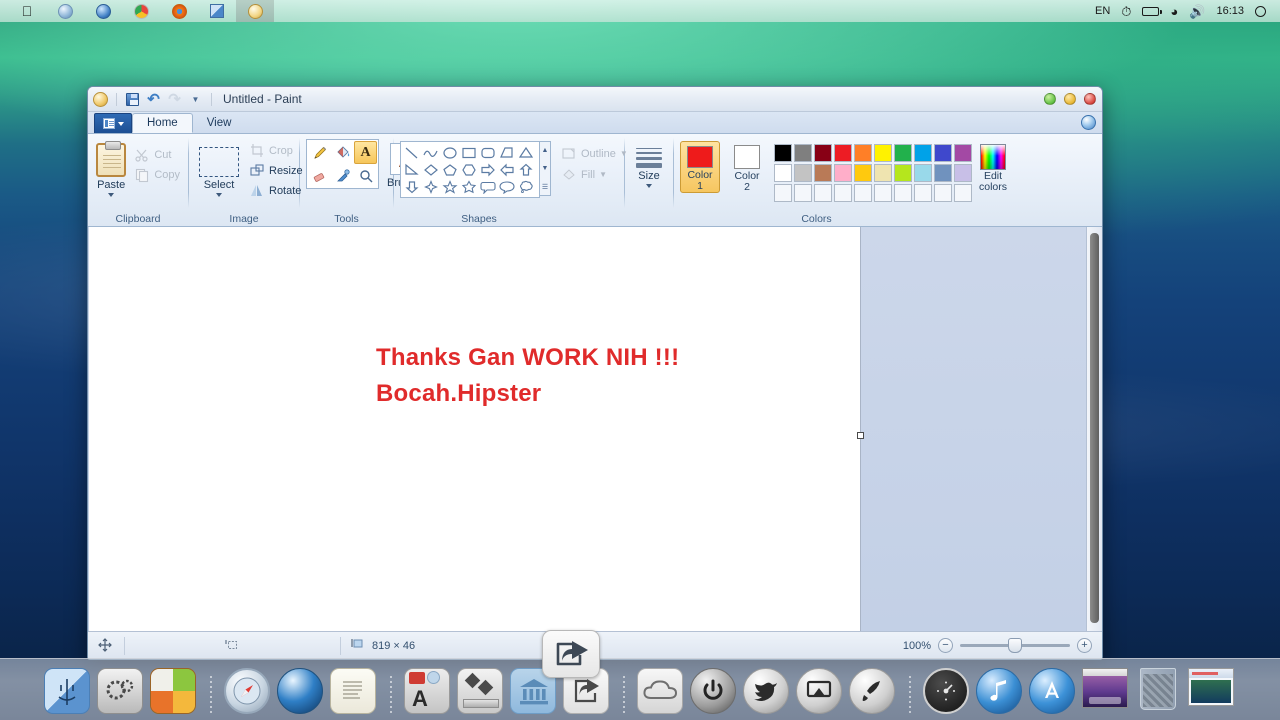 The image size is (1280, 720). I want to click on window-titlebar: ↶ ↷ ▼ Untitled - Paint, so click(595, 99).